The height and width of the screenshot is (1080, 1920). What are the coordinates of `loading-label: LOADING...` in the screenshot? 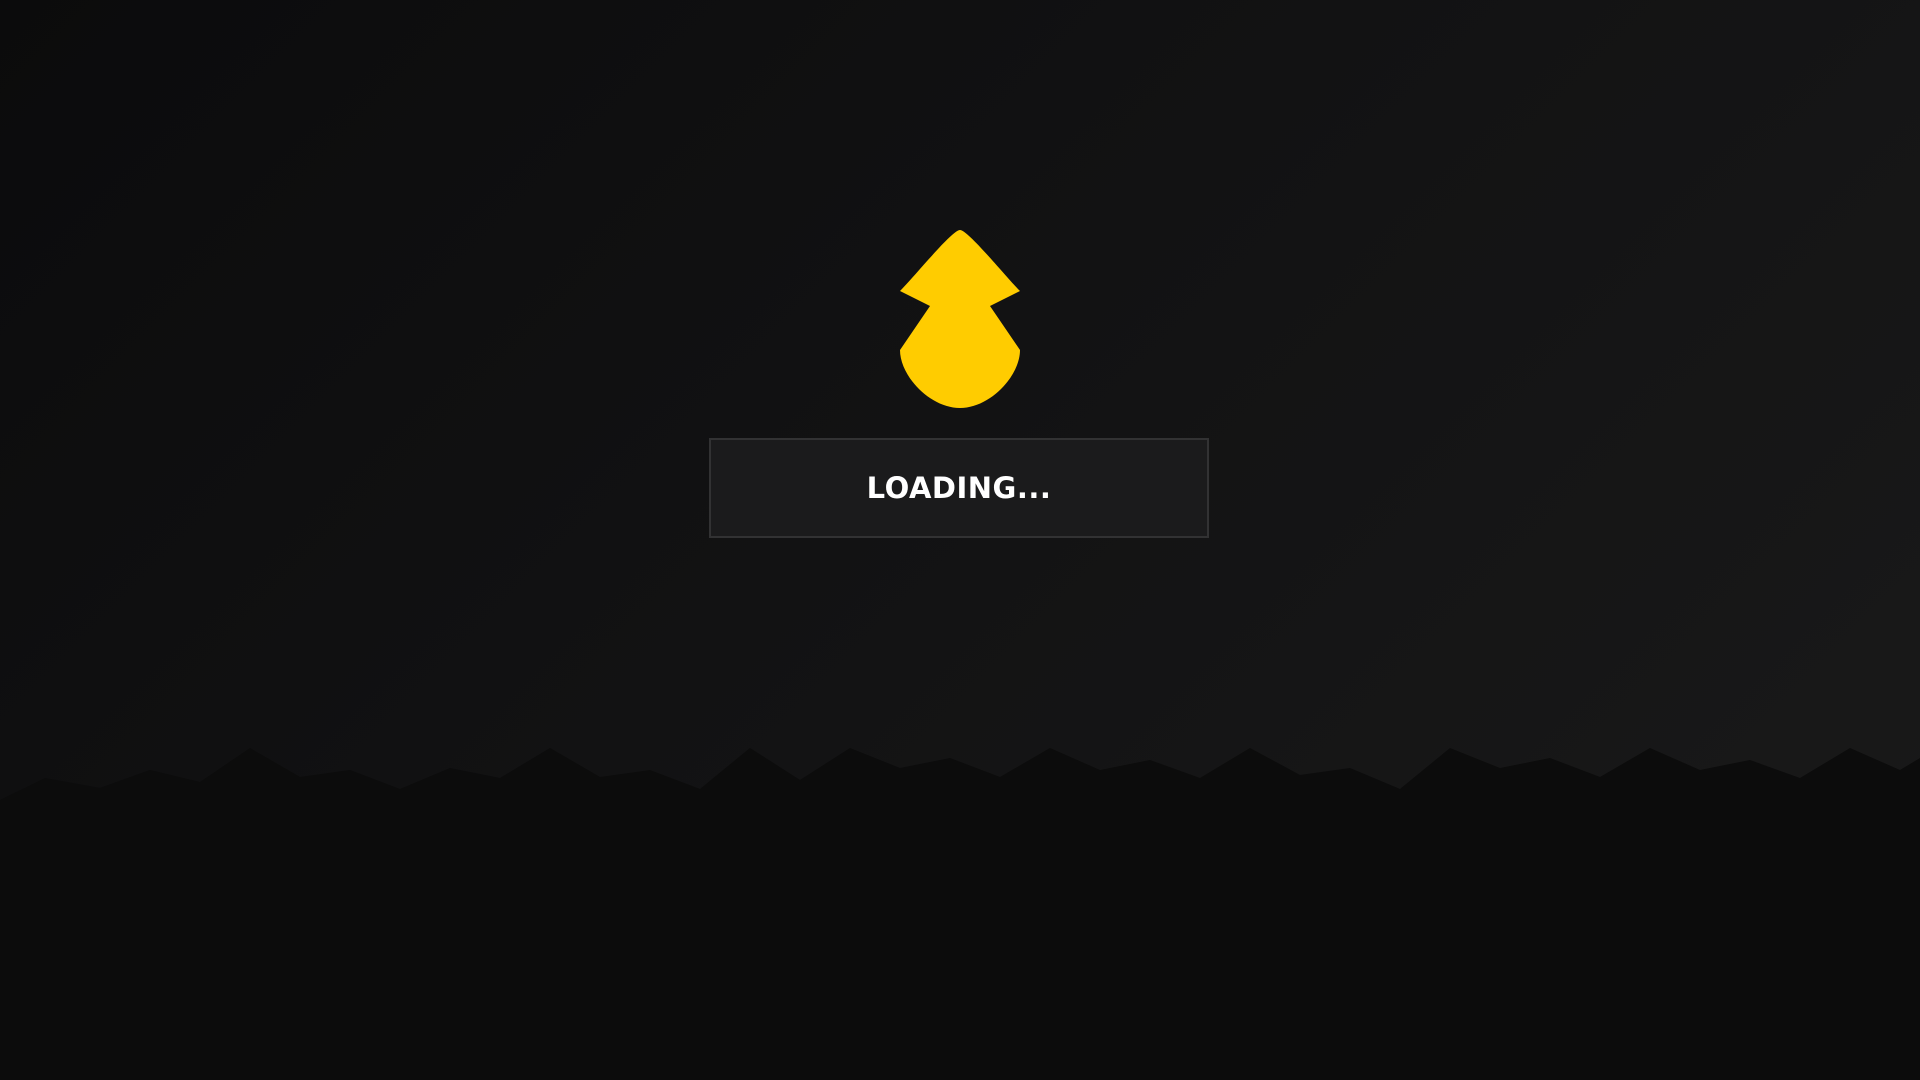 It's located at (959, 488).